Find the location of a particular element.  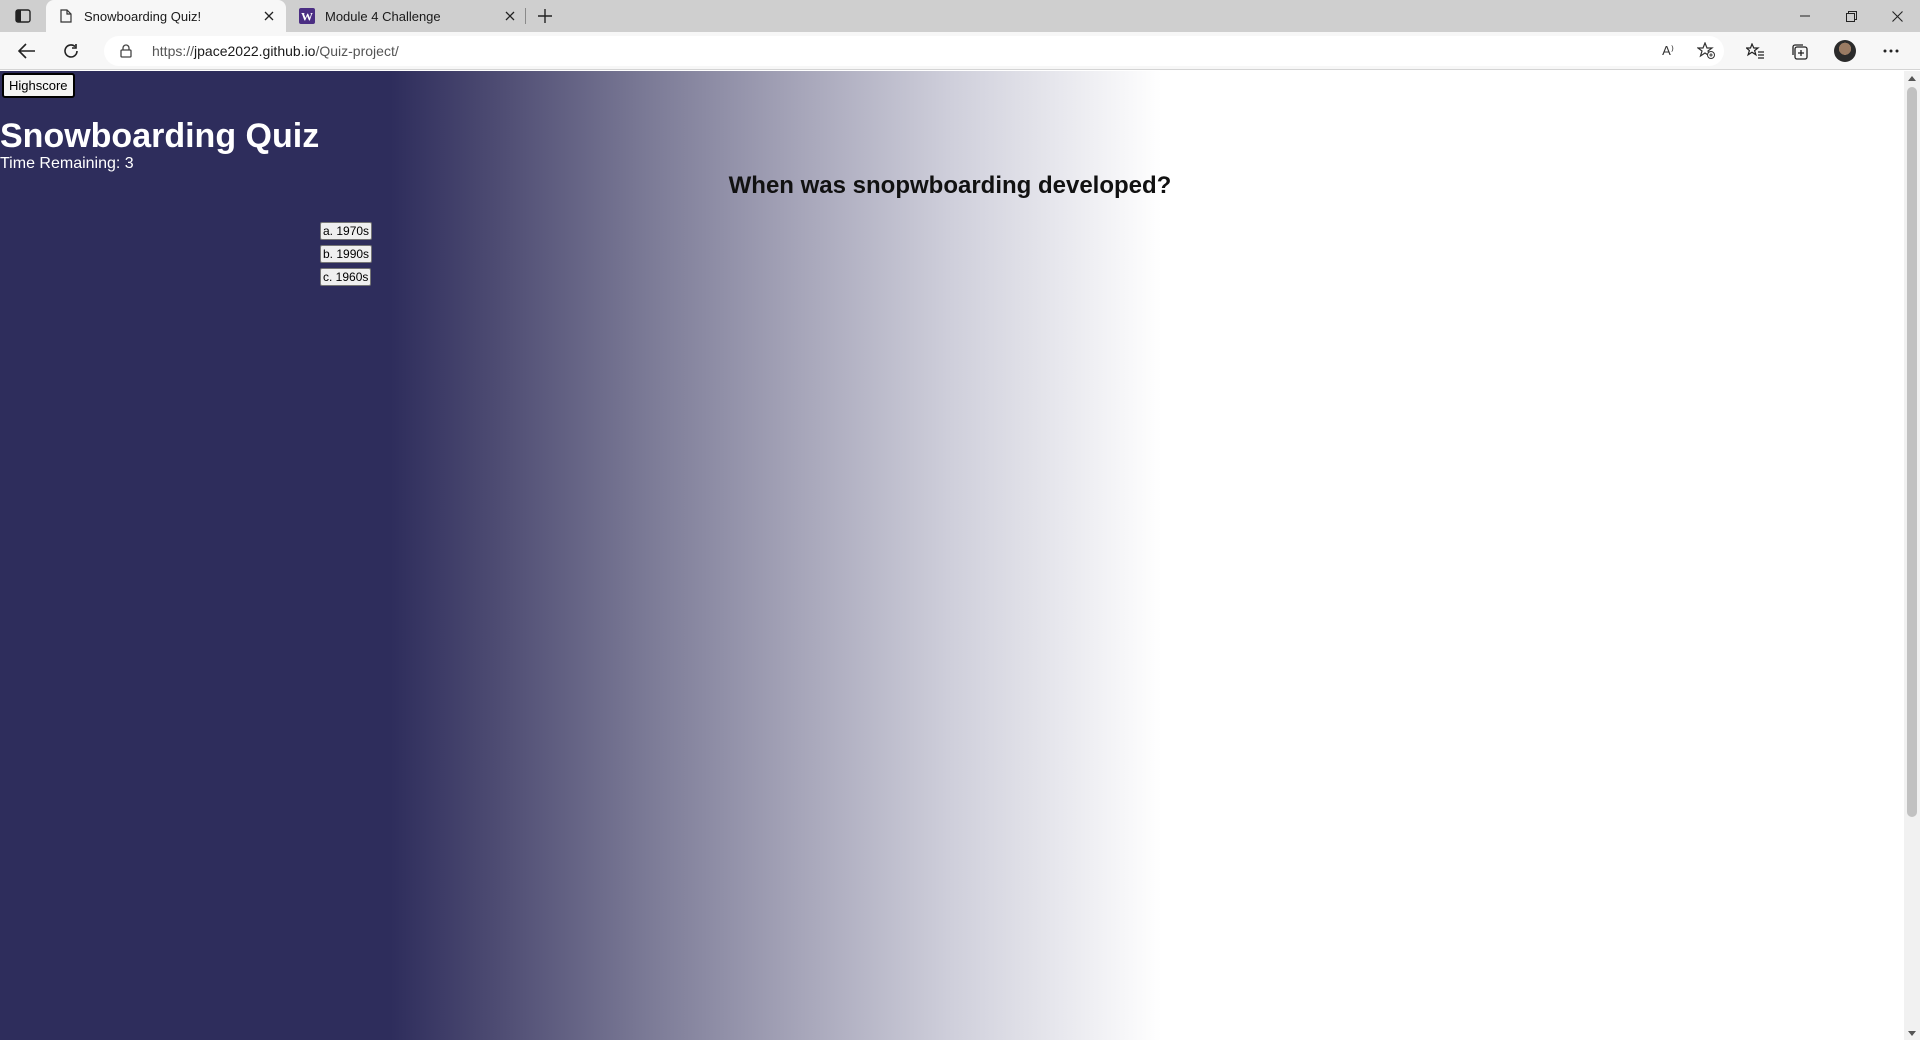

restore-icon is located at coordinates (1851, 16).